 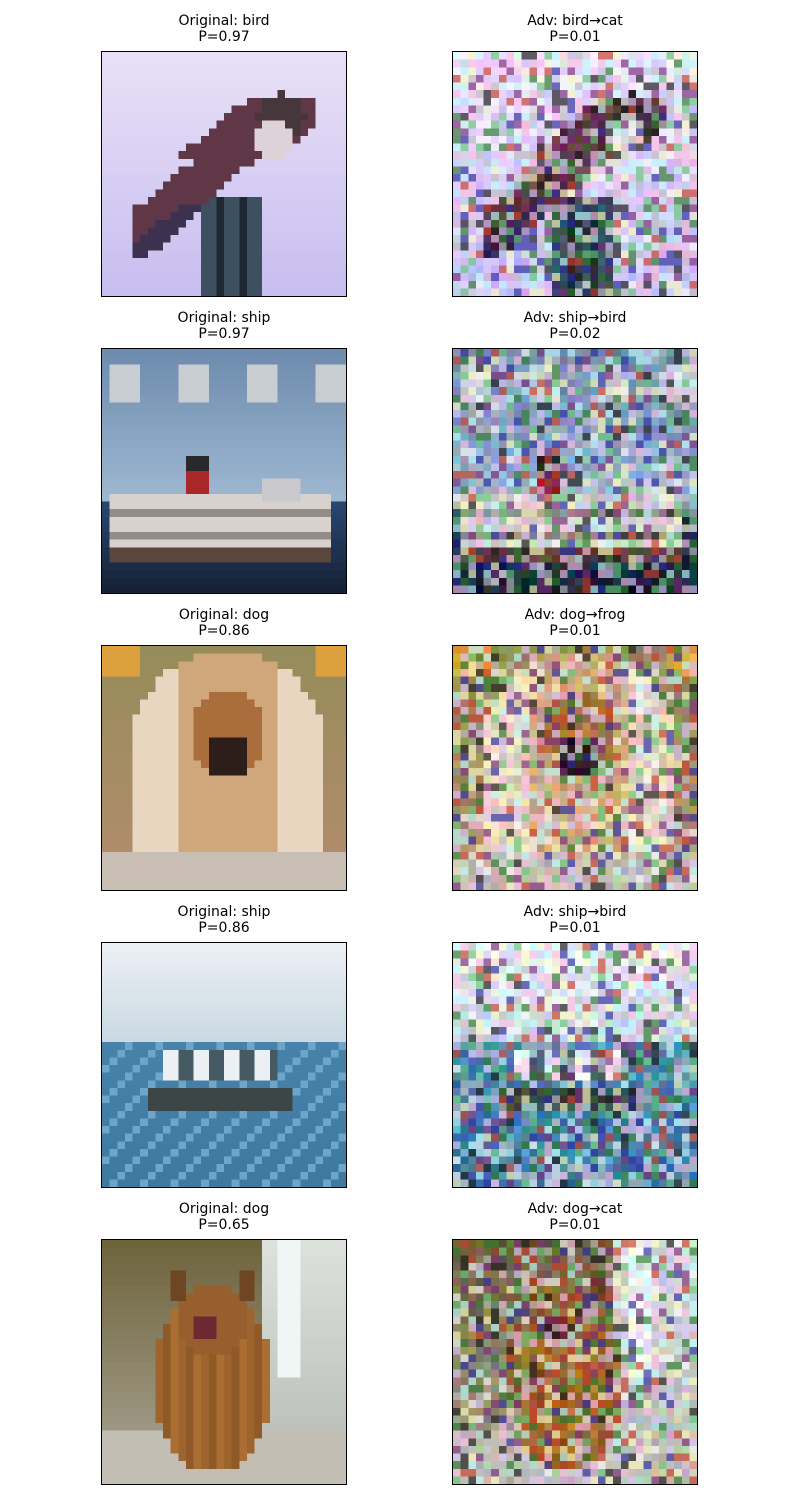 I want to click on adversarial-label-row-3: Adv: dog→frog, so click(x=575, y=615).